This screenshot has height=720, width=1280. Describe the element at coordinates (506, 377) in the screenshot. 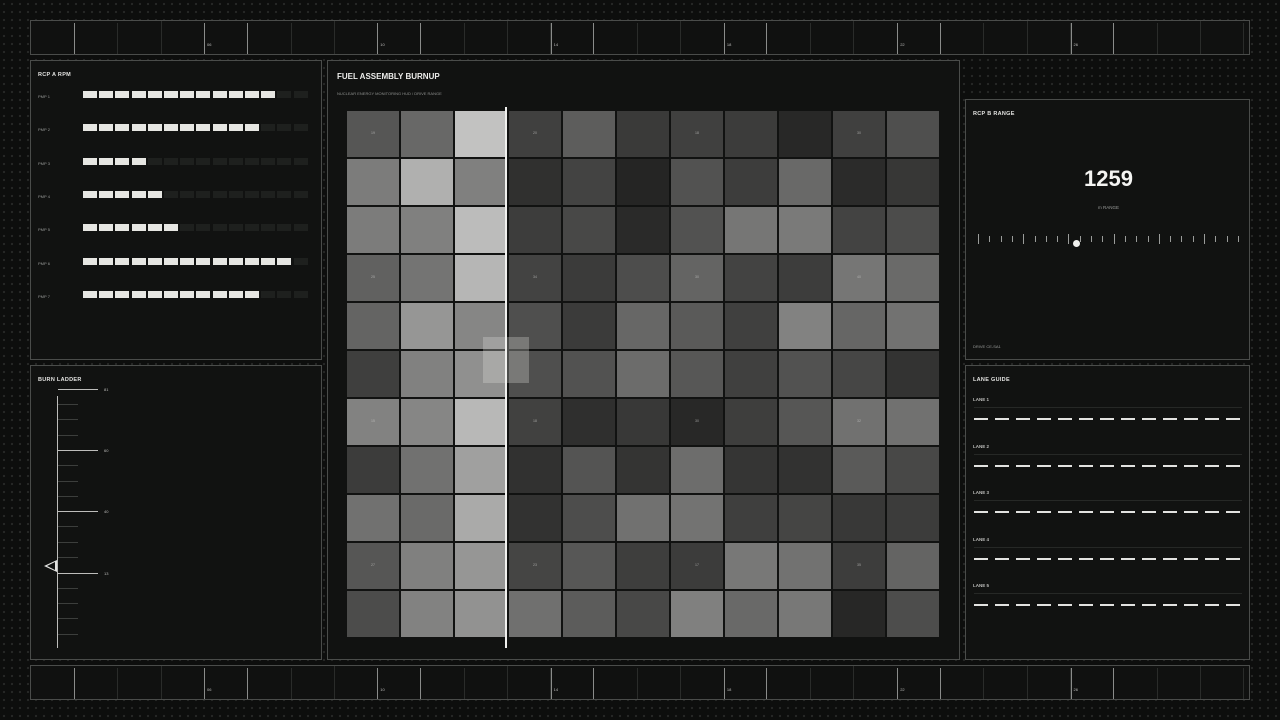

I see `scan-cursor-line` at that location.